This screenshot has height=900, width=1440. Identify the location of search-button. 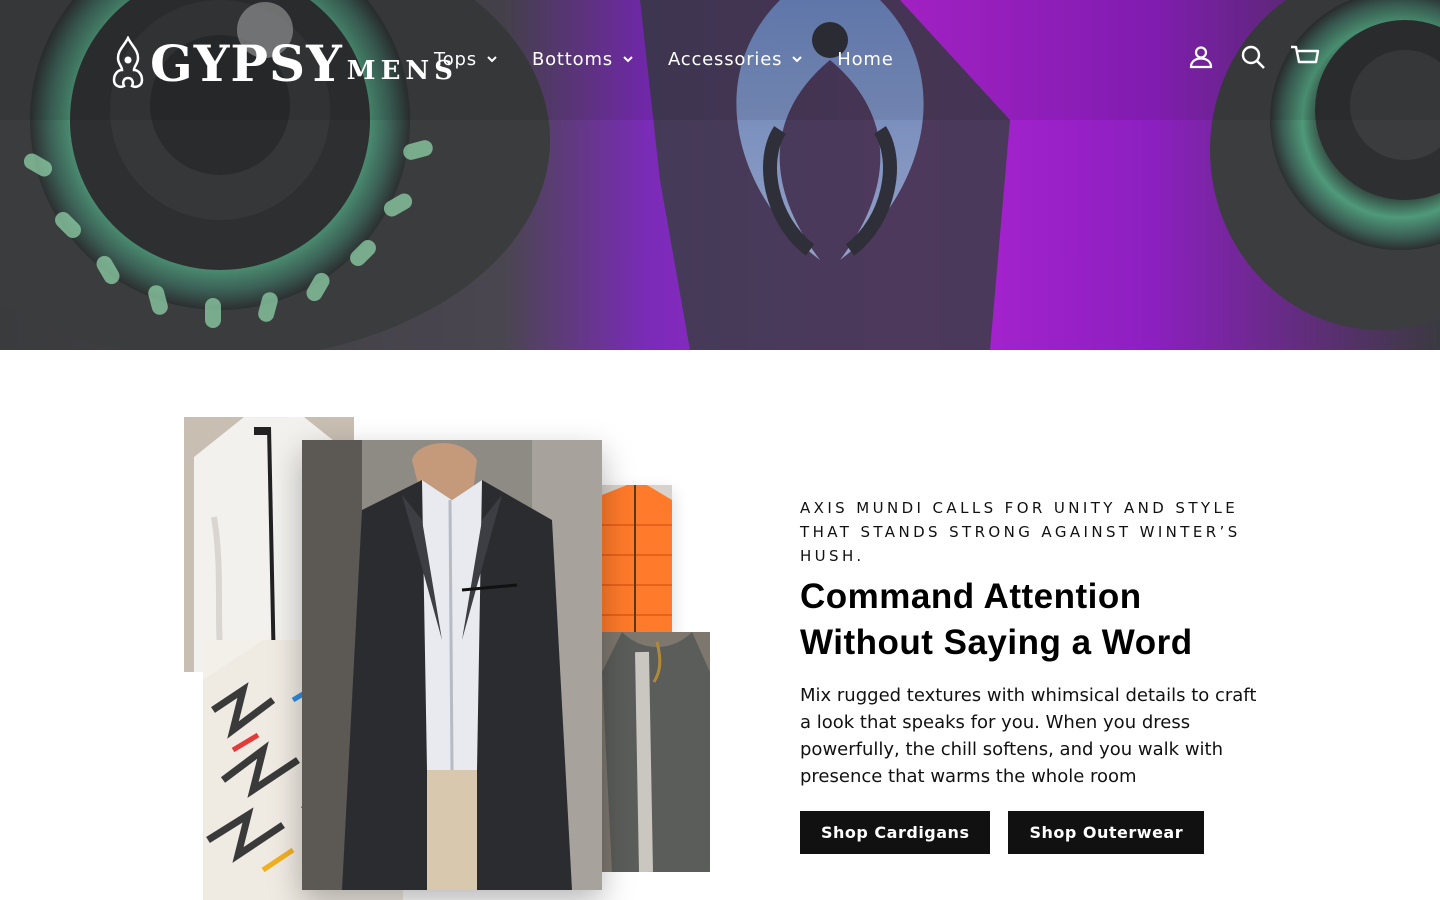
(1253, 57).